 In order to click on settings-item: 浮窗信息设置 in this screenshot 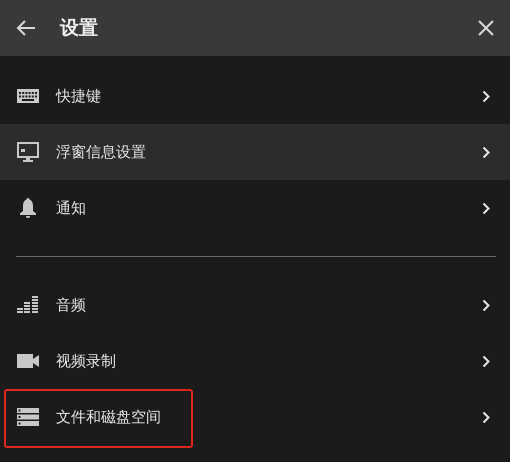, I will do `click(255, 152)`.